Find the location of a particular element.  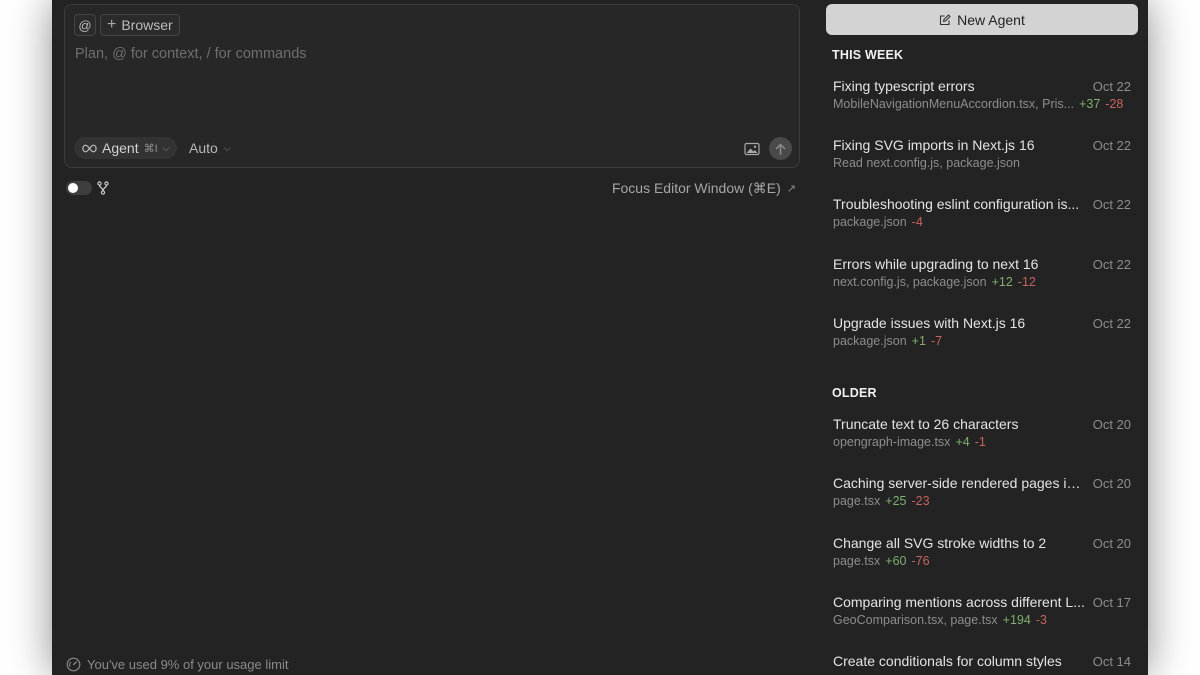

at-icon: @ is located at coordinates (85, 25).